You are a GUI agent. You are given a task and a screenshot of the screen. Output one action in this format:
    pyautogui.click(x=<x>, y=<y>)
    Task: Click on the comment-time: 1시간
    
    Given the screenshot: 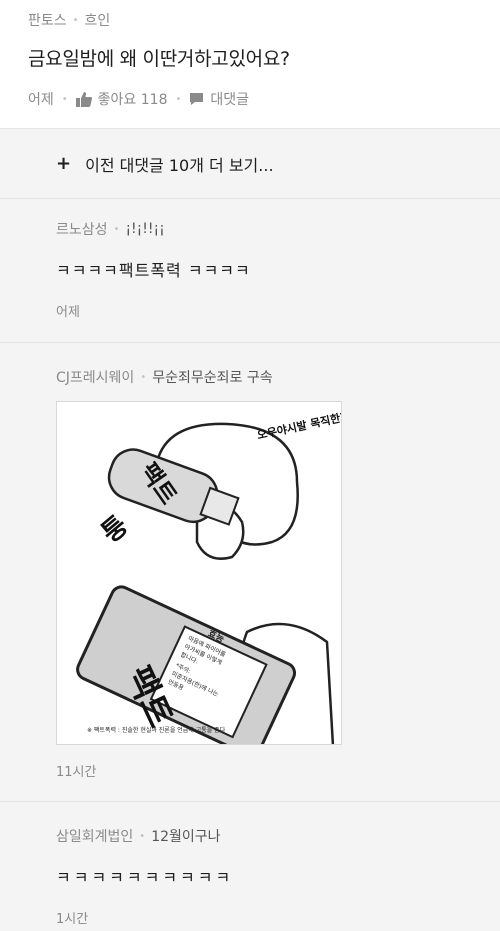 What is the action you would take?
    pyautogui.click(x=72, y=919)
    